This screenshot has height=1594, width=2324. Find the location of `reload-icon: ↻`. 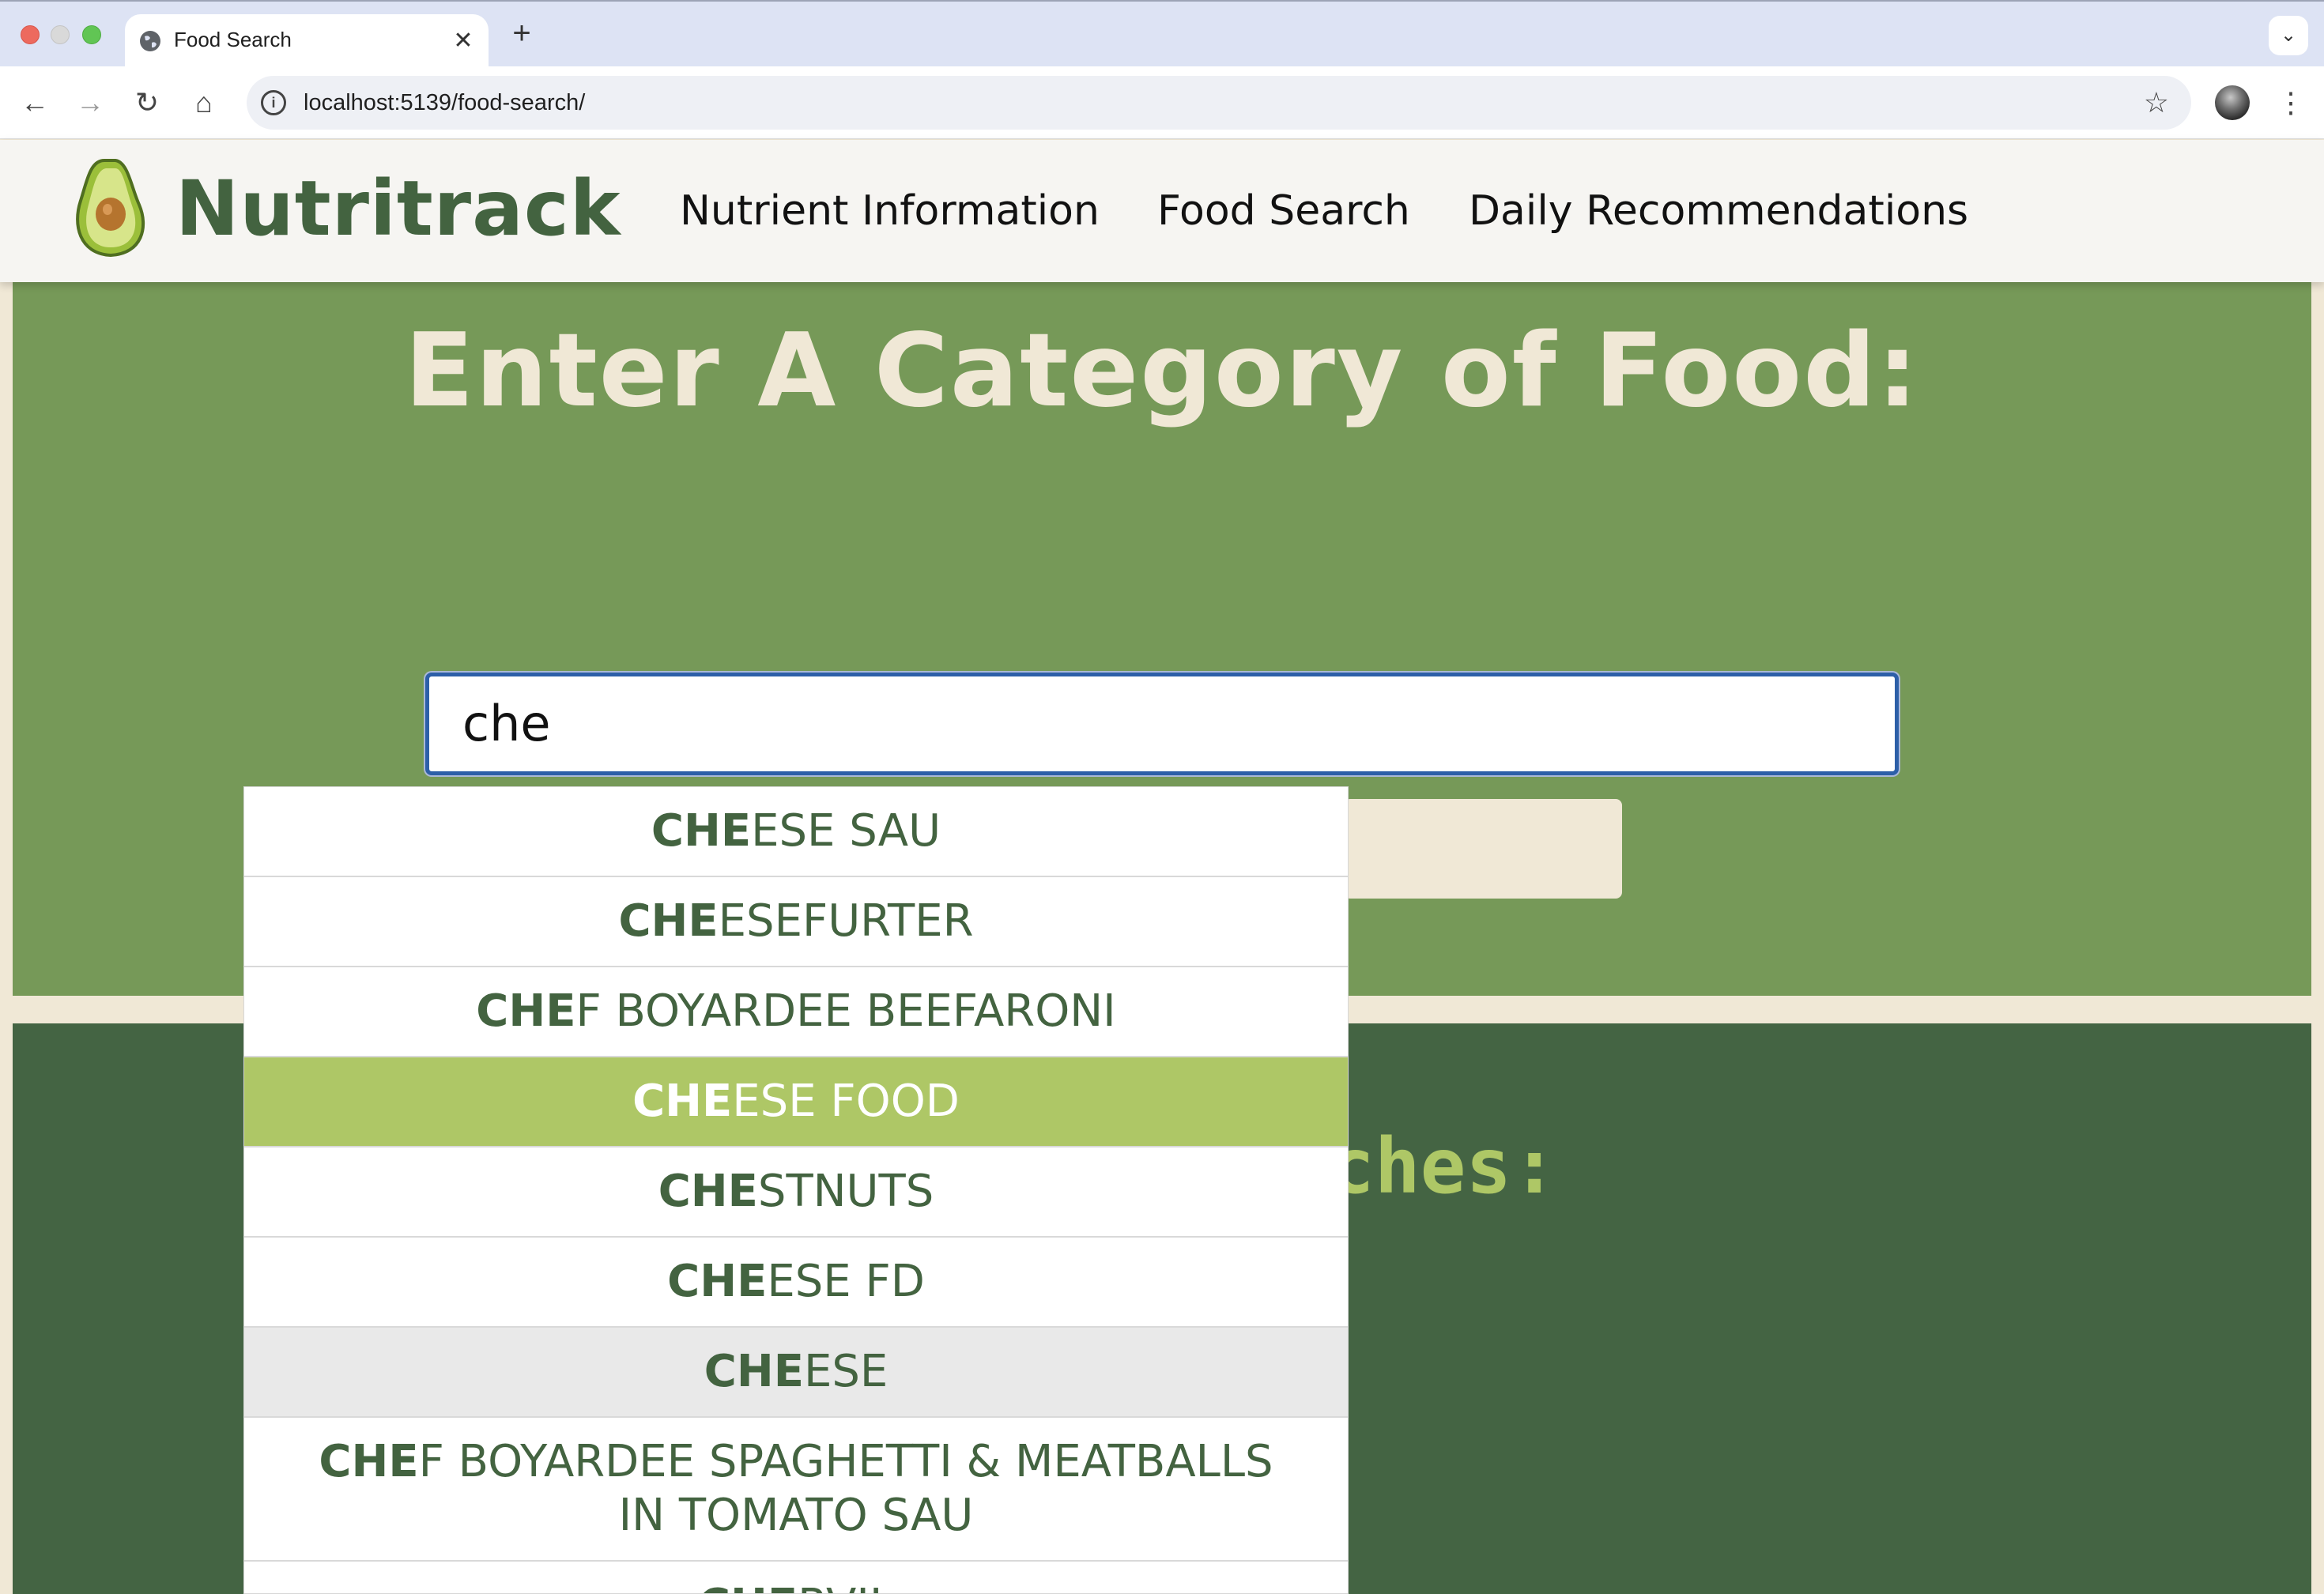

reload-icon: ↻ is located at coordinates (147, 102).